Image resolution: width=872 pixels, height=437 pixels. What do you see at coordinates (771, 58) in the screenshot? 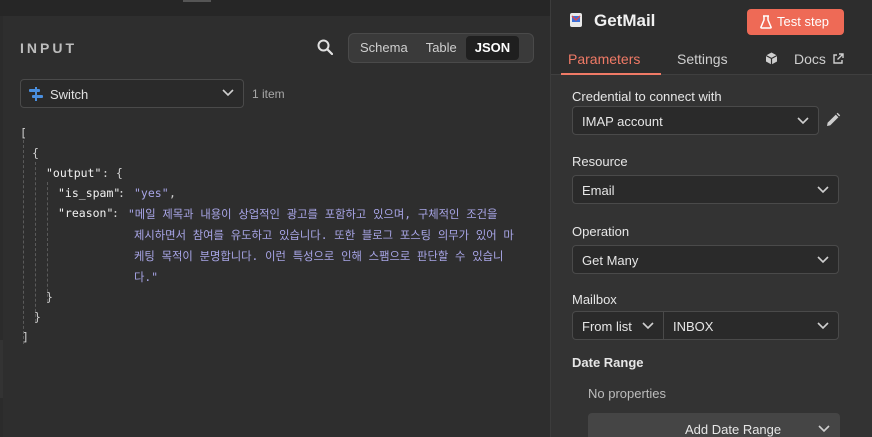
I see `box-icon` at bounding box center [771, 58].